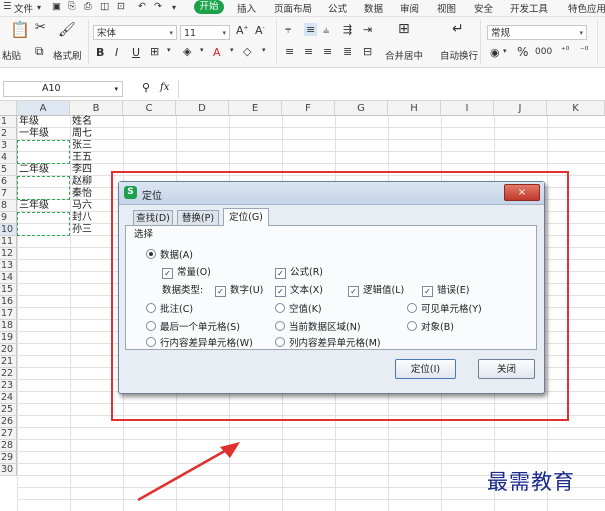 This screenshot has width=605, height=511. Describe the element at coordinates (82, 134) in the screenshot. I see `cell-B2: 周七` at that location.